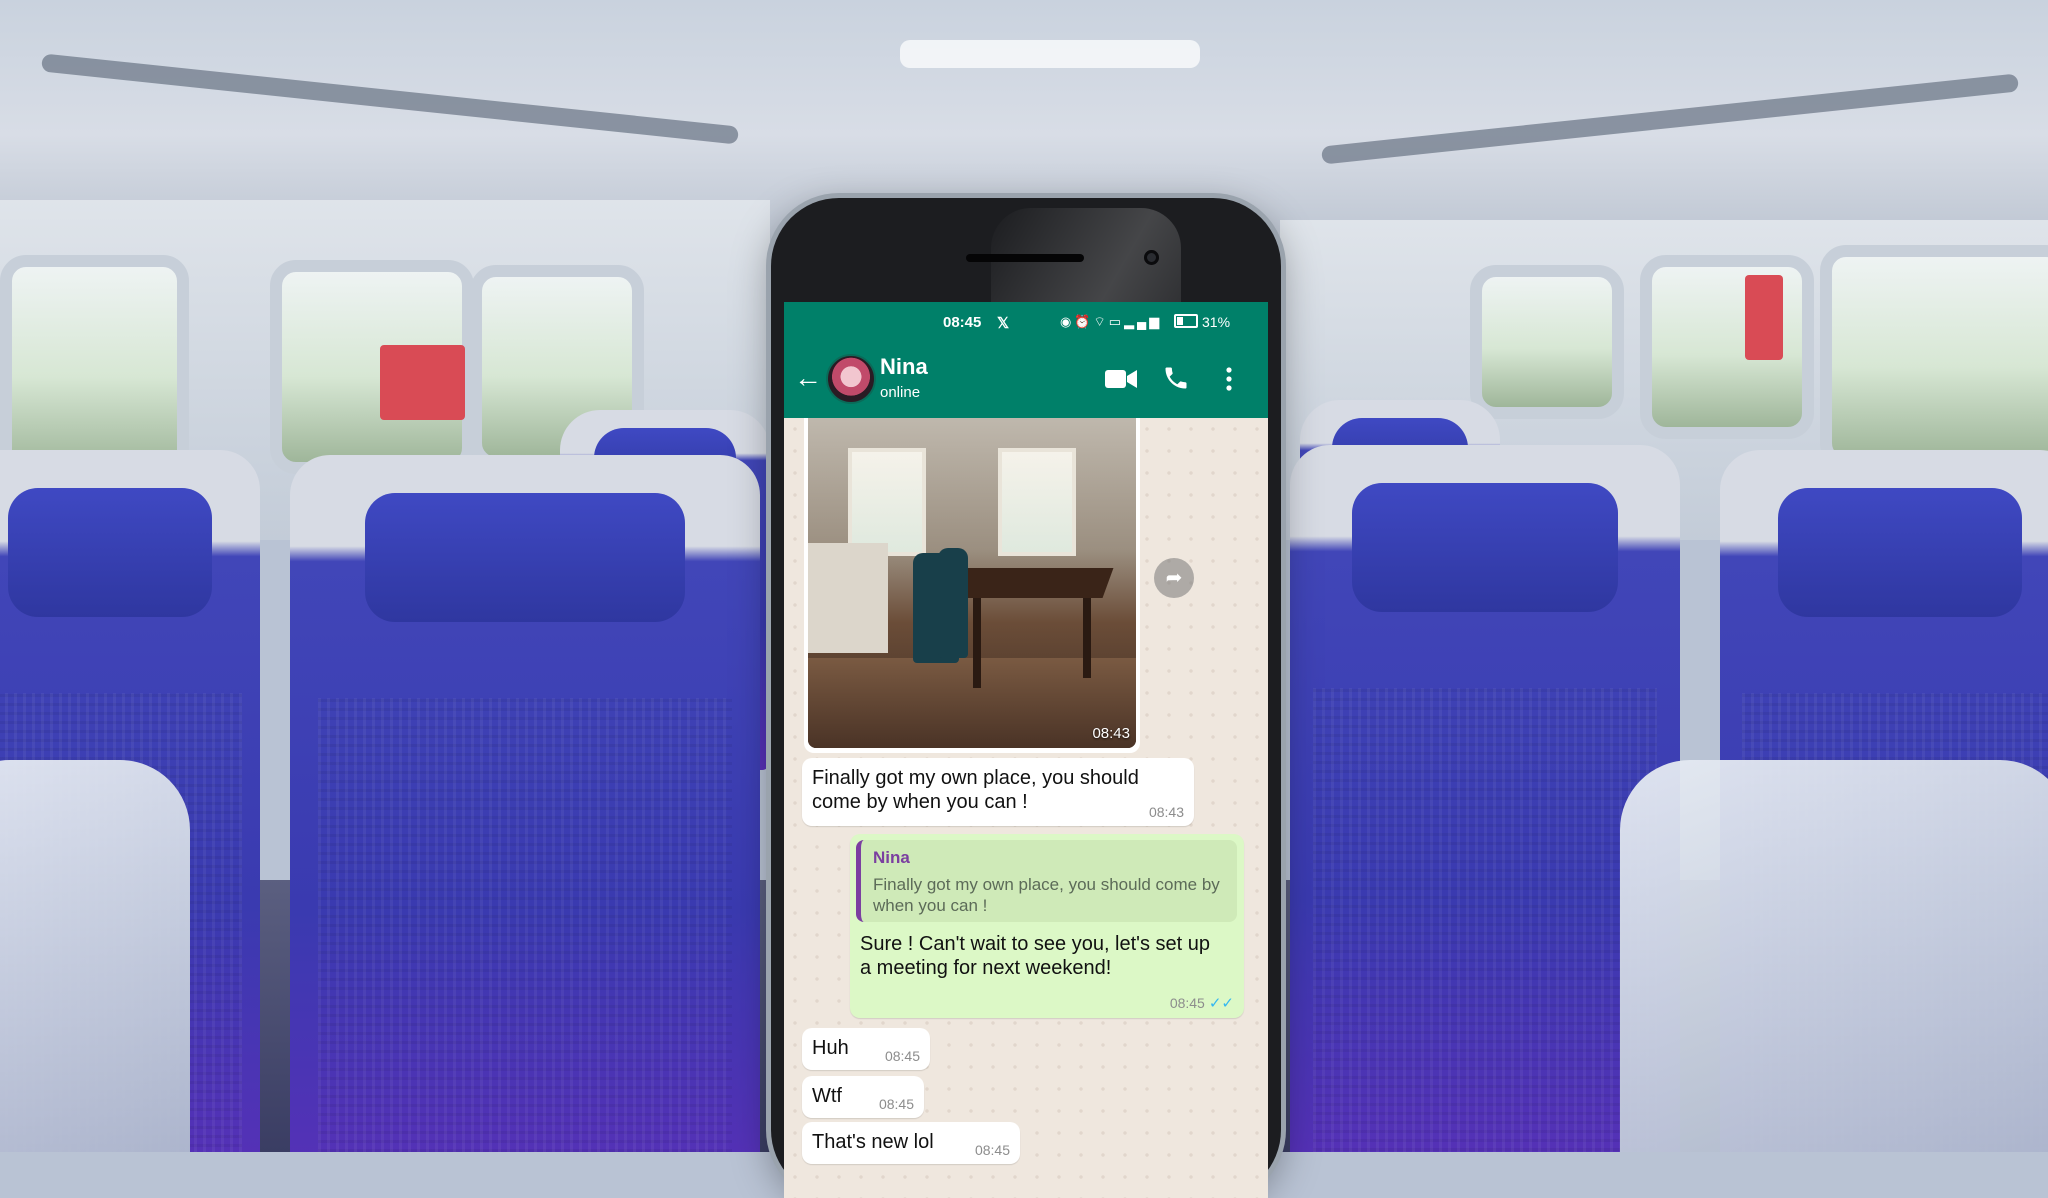 This screenshot has height=1198, width=2048. I want to click on lte-icon: ▭, so click(1116, 321).